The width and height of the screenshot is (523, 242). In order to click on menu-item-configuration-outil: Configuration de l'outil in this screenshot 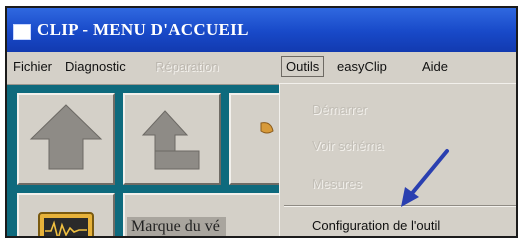, I will do `click(376, 225)`.